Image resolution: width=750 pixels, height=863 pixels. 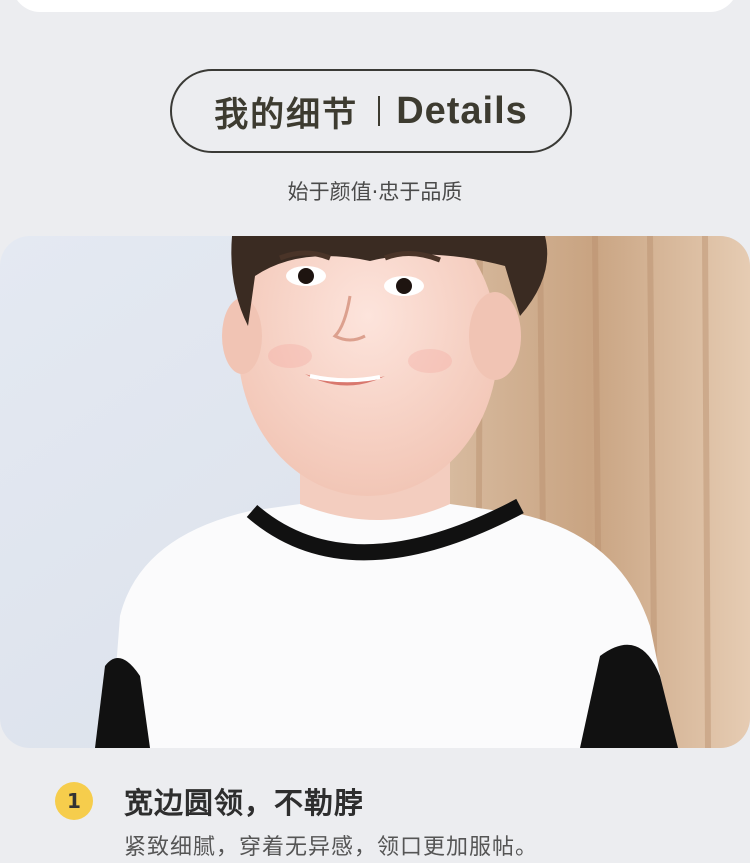 I want to click on feature-number-badge: 1, so click(x=74, y=801).